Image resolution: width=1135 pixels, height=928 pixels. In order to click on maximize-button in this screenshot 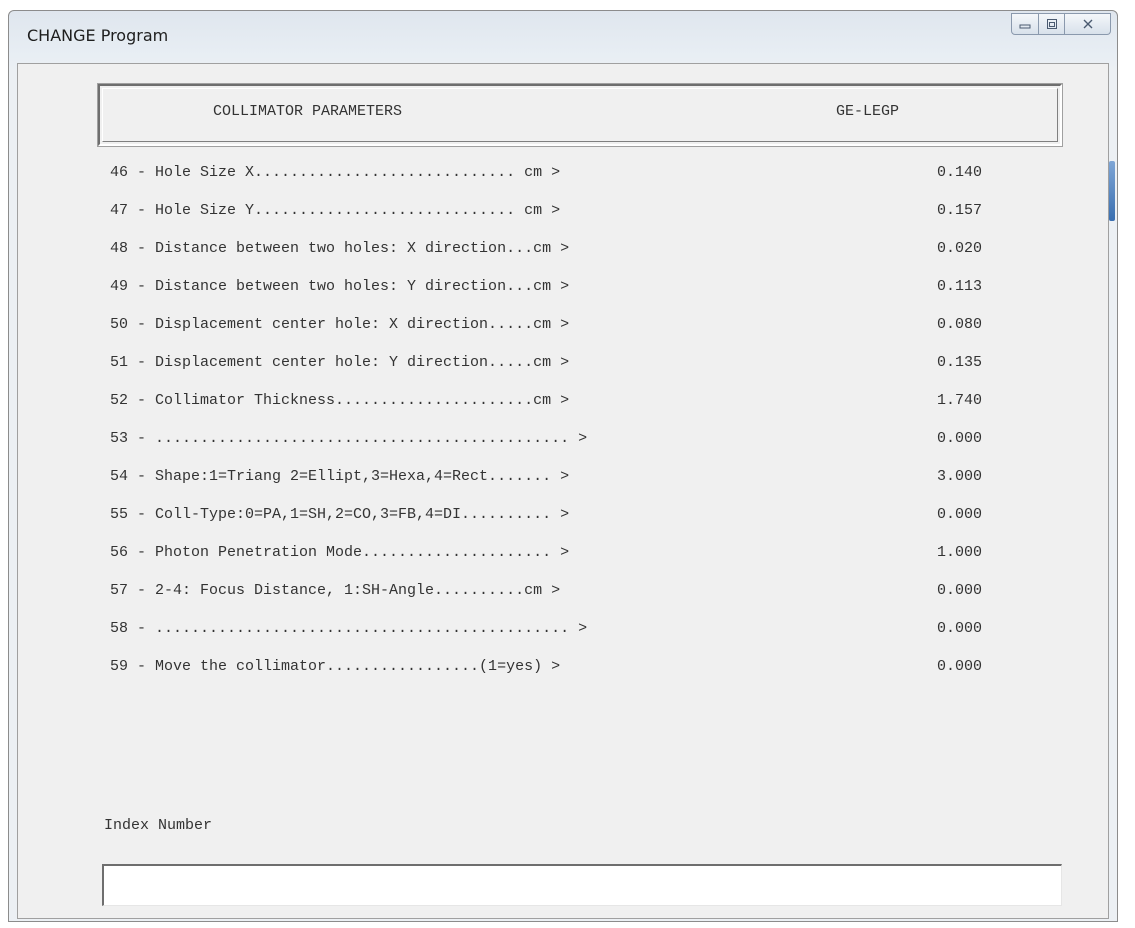, I will do `click(1052, 24)`.